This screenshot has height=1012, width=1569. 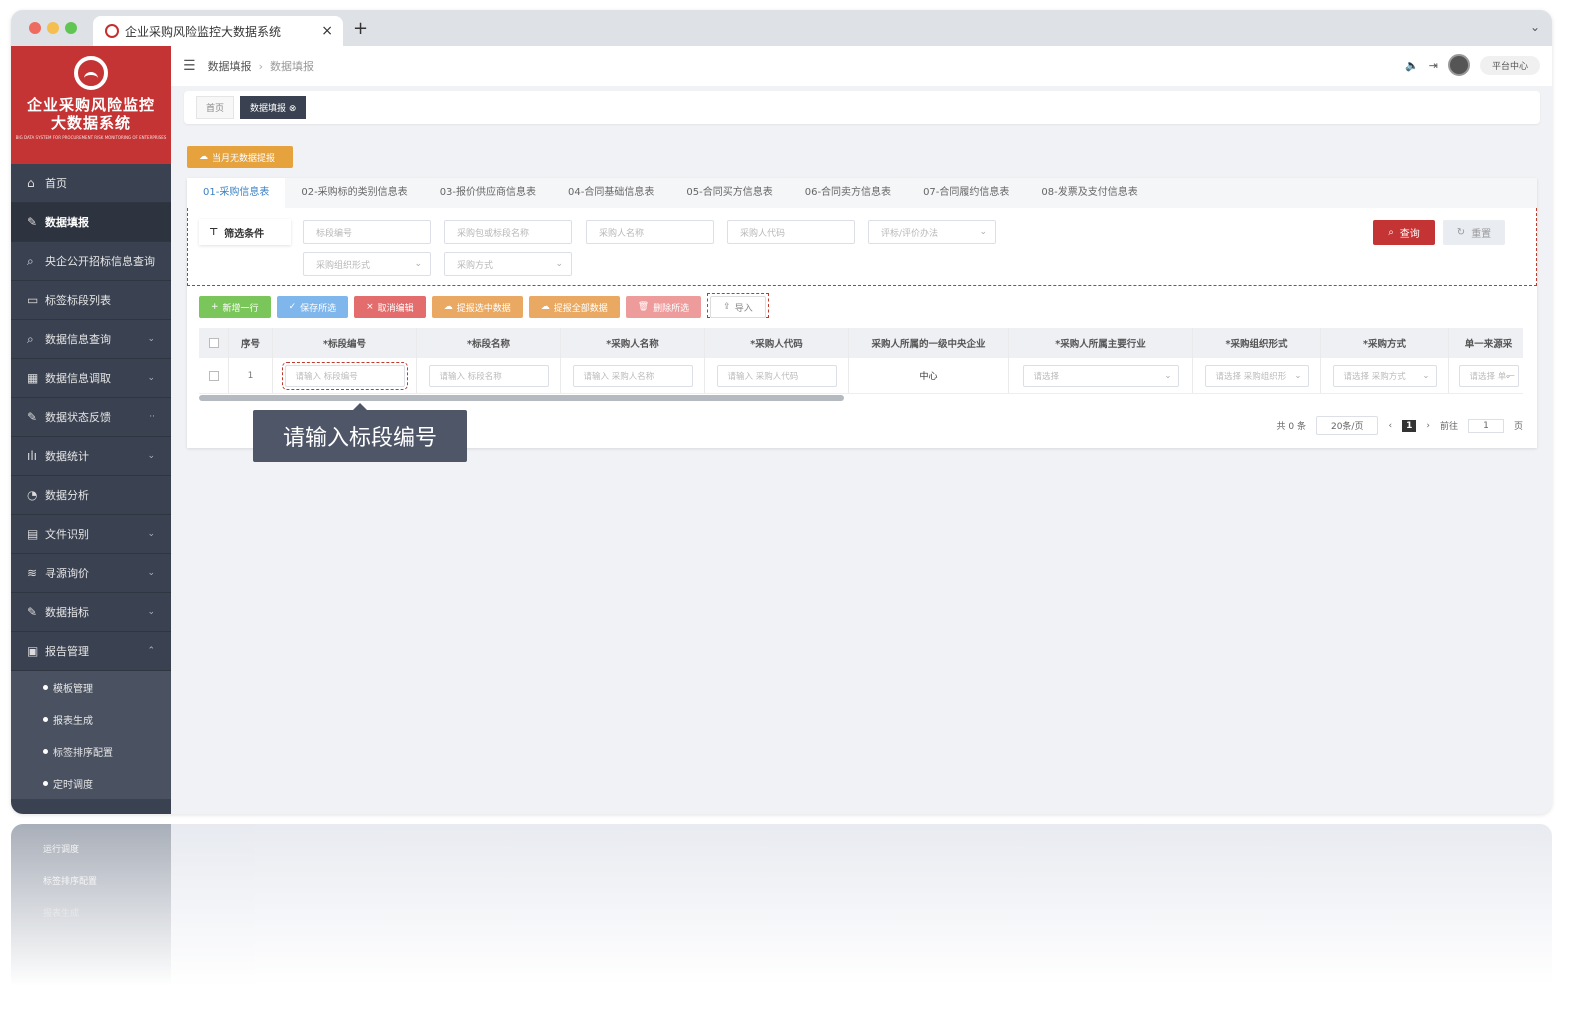 What do you see at coordinates (1100, 375) in the screenshot?
I see `cell-select: 请选择 ⌄` at bounding box center [1100, 375].